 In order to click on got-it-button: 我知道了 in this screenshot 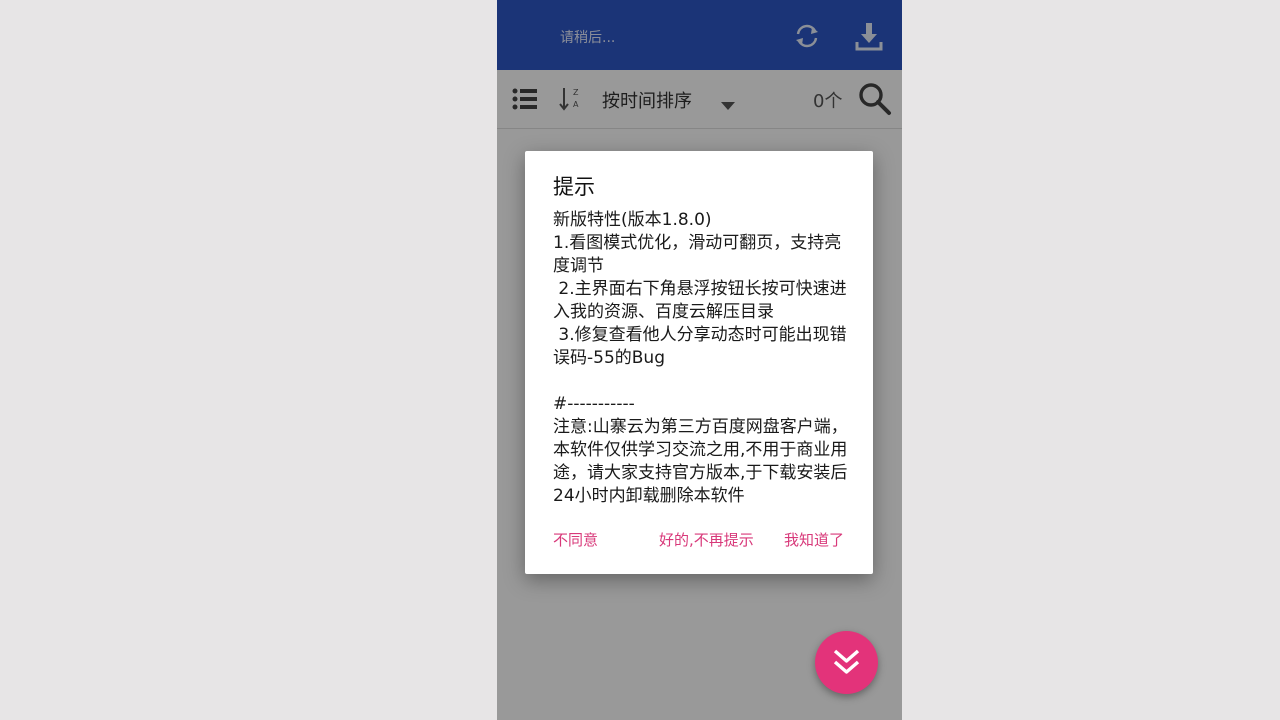, I will do `click(814, 539)`.